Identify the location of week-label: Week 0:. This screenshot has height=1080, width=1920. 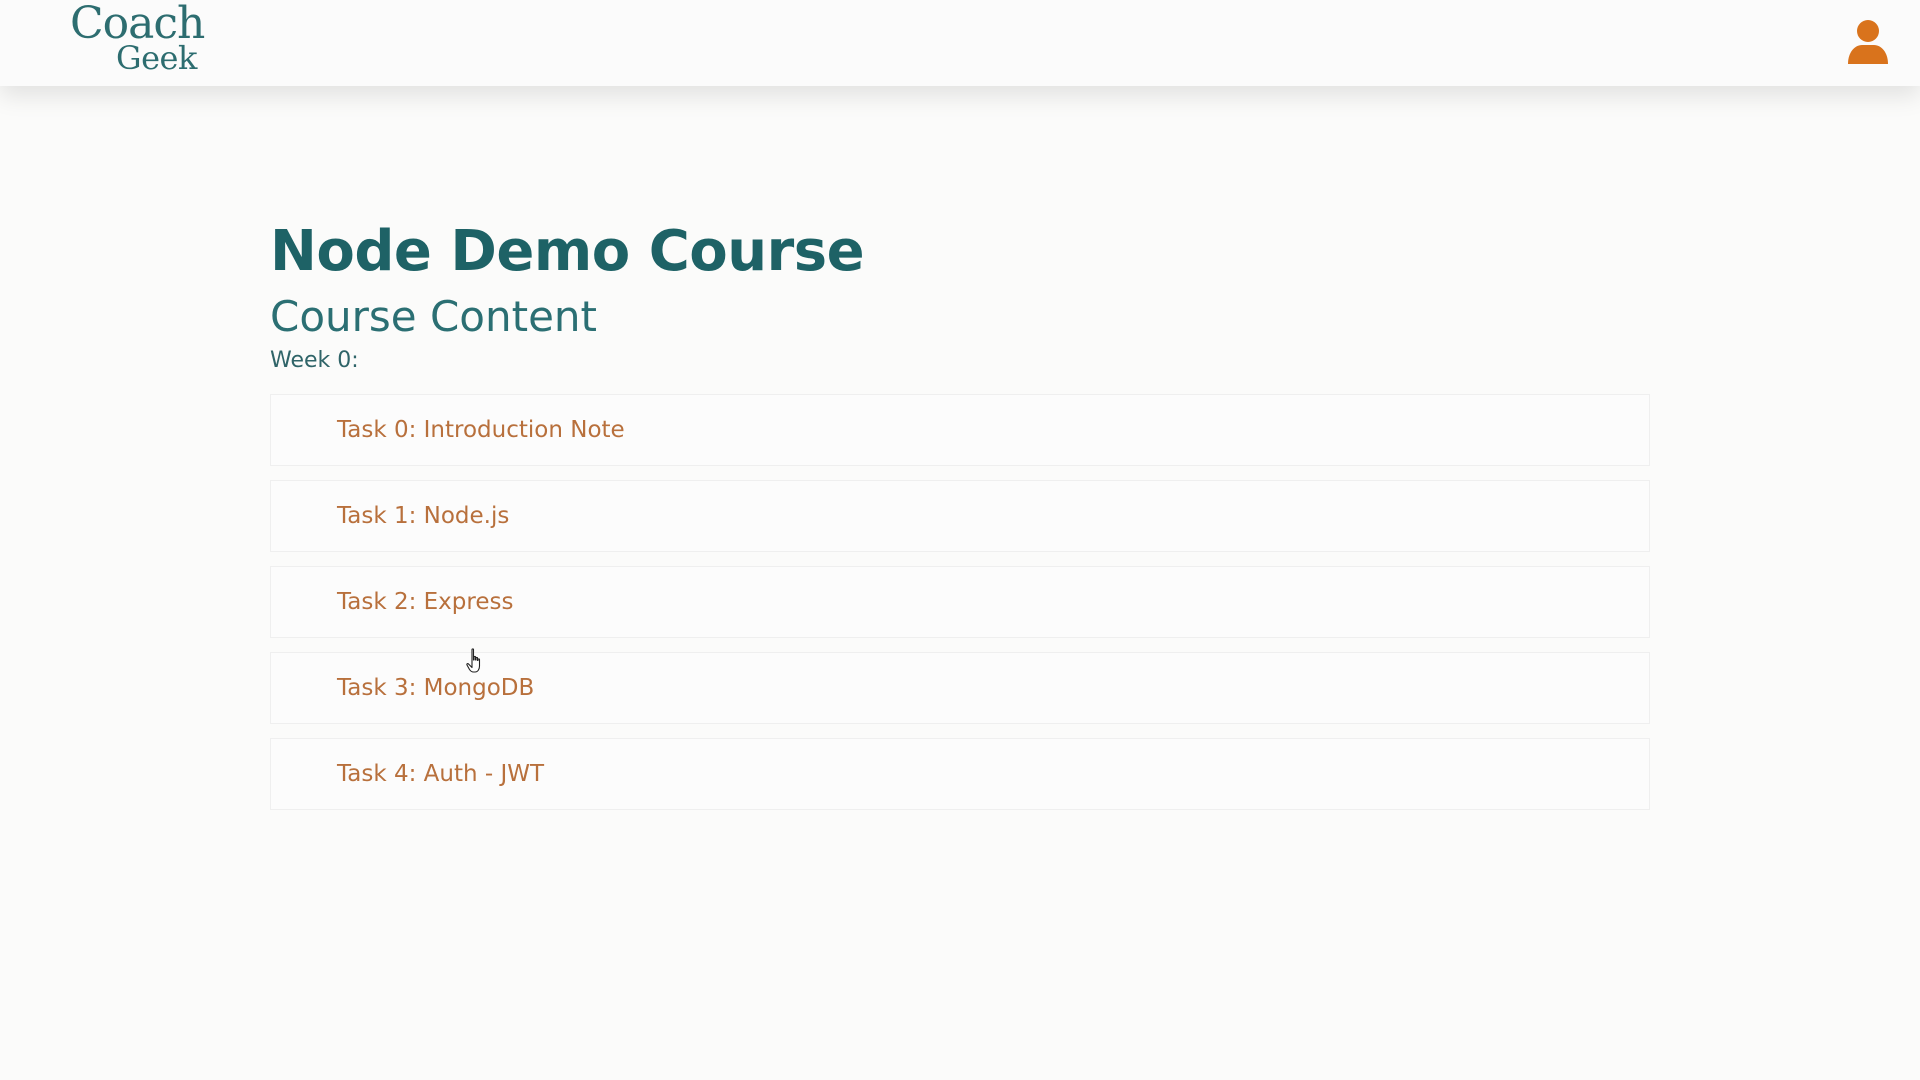
(314, 360).